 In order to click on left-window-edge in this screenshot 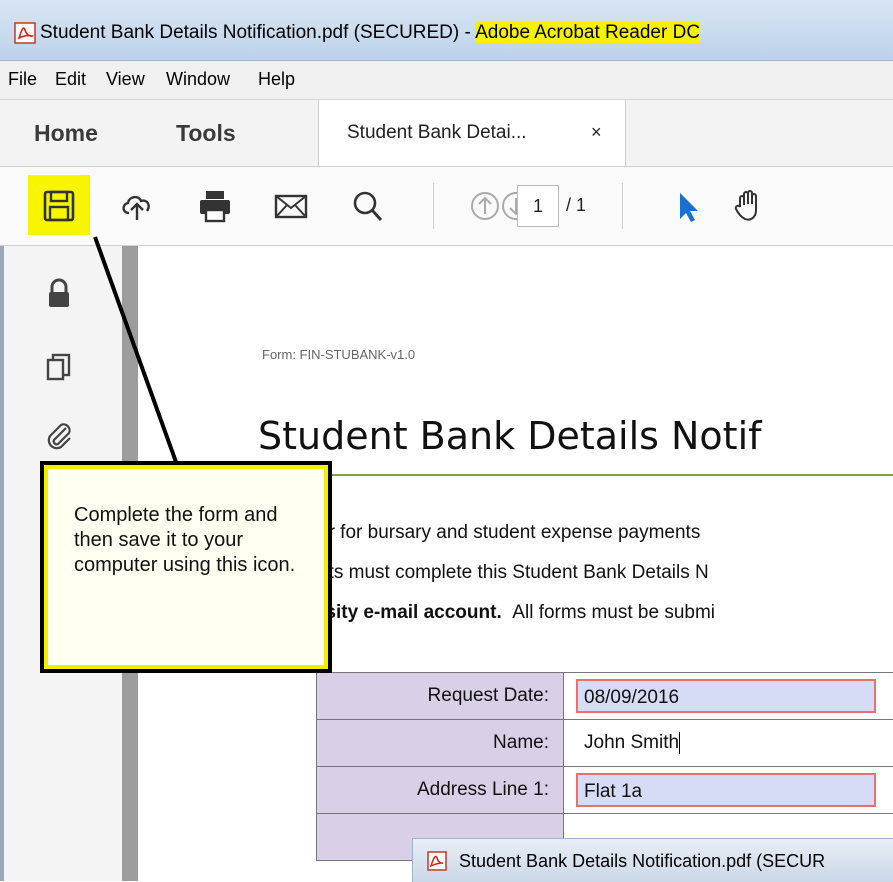, I will do `click(2, 563)`.